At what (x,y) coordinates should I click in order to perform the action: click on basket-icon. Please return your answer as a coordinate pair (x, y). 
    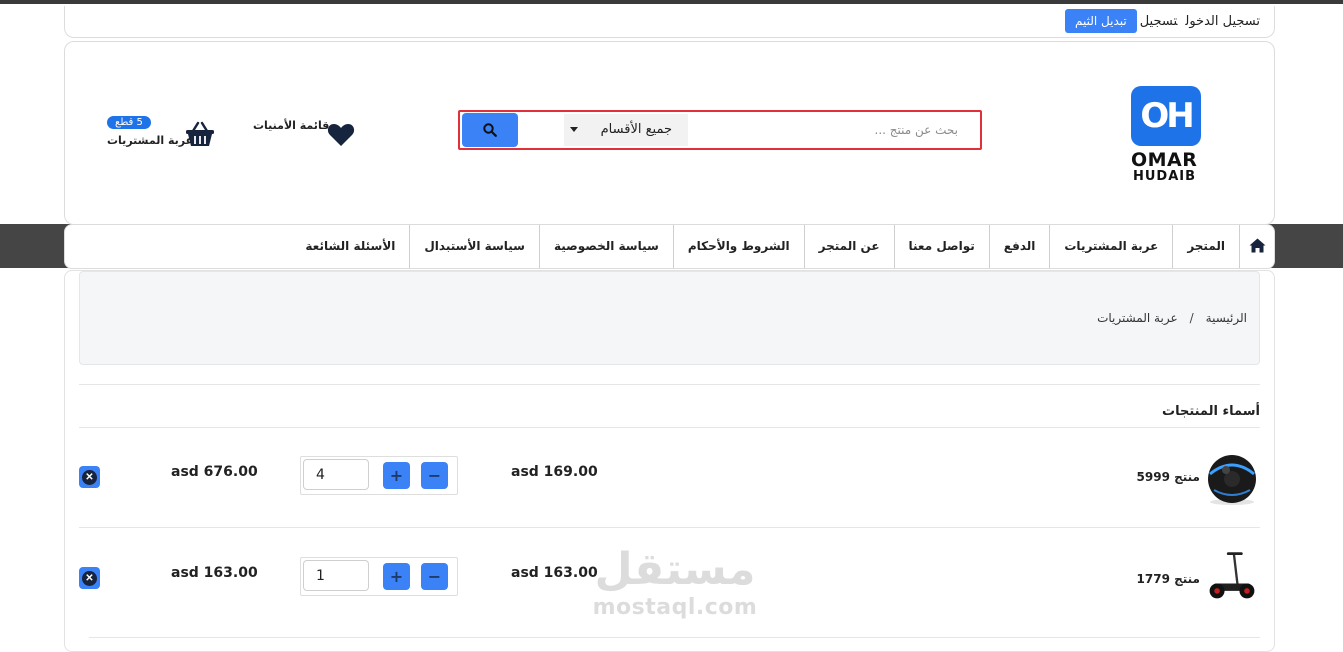
    Looking at the image, I should click on (200, 133).